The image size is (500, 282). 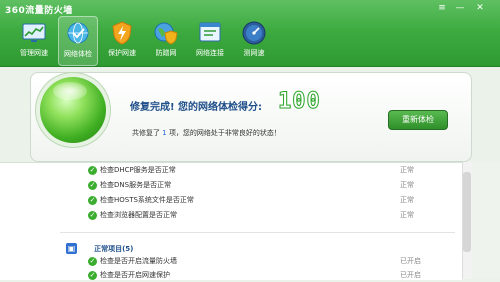 I want to click on nav-item-protect-speed: 保护网速, so click(x=122, y=40).